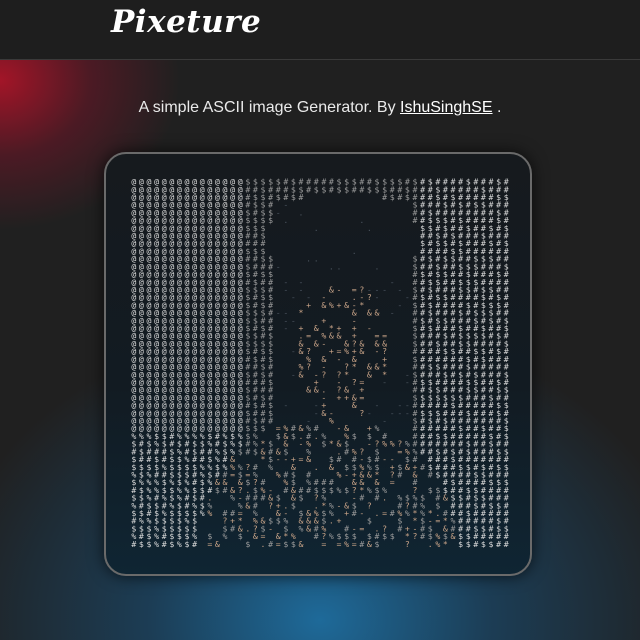 The height and width of the screenshot is (640, 640). I want to click on author-link: IshuSinghSE, so click(446, 107).